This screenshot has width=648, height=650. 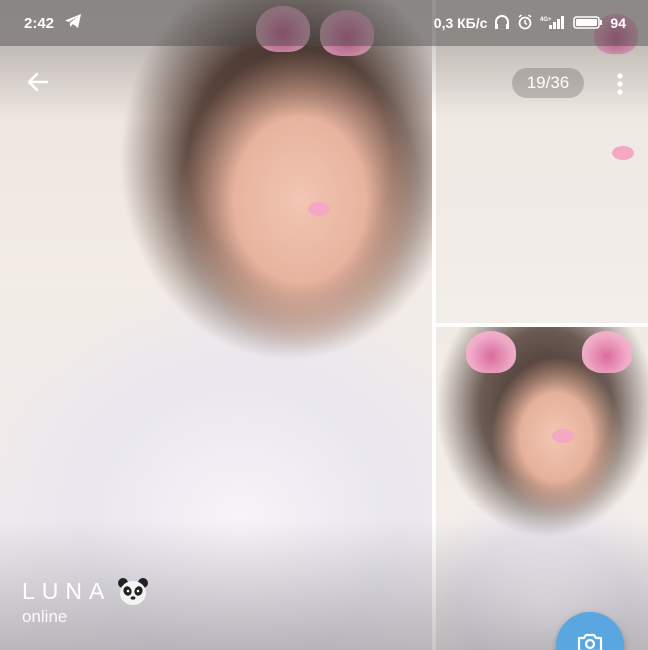 I want to click on collage-divider, so click(x=542, y=325).